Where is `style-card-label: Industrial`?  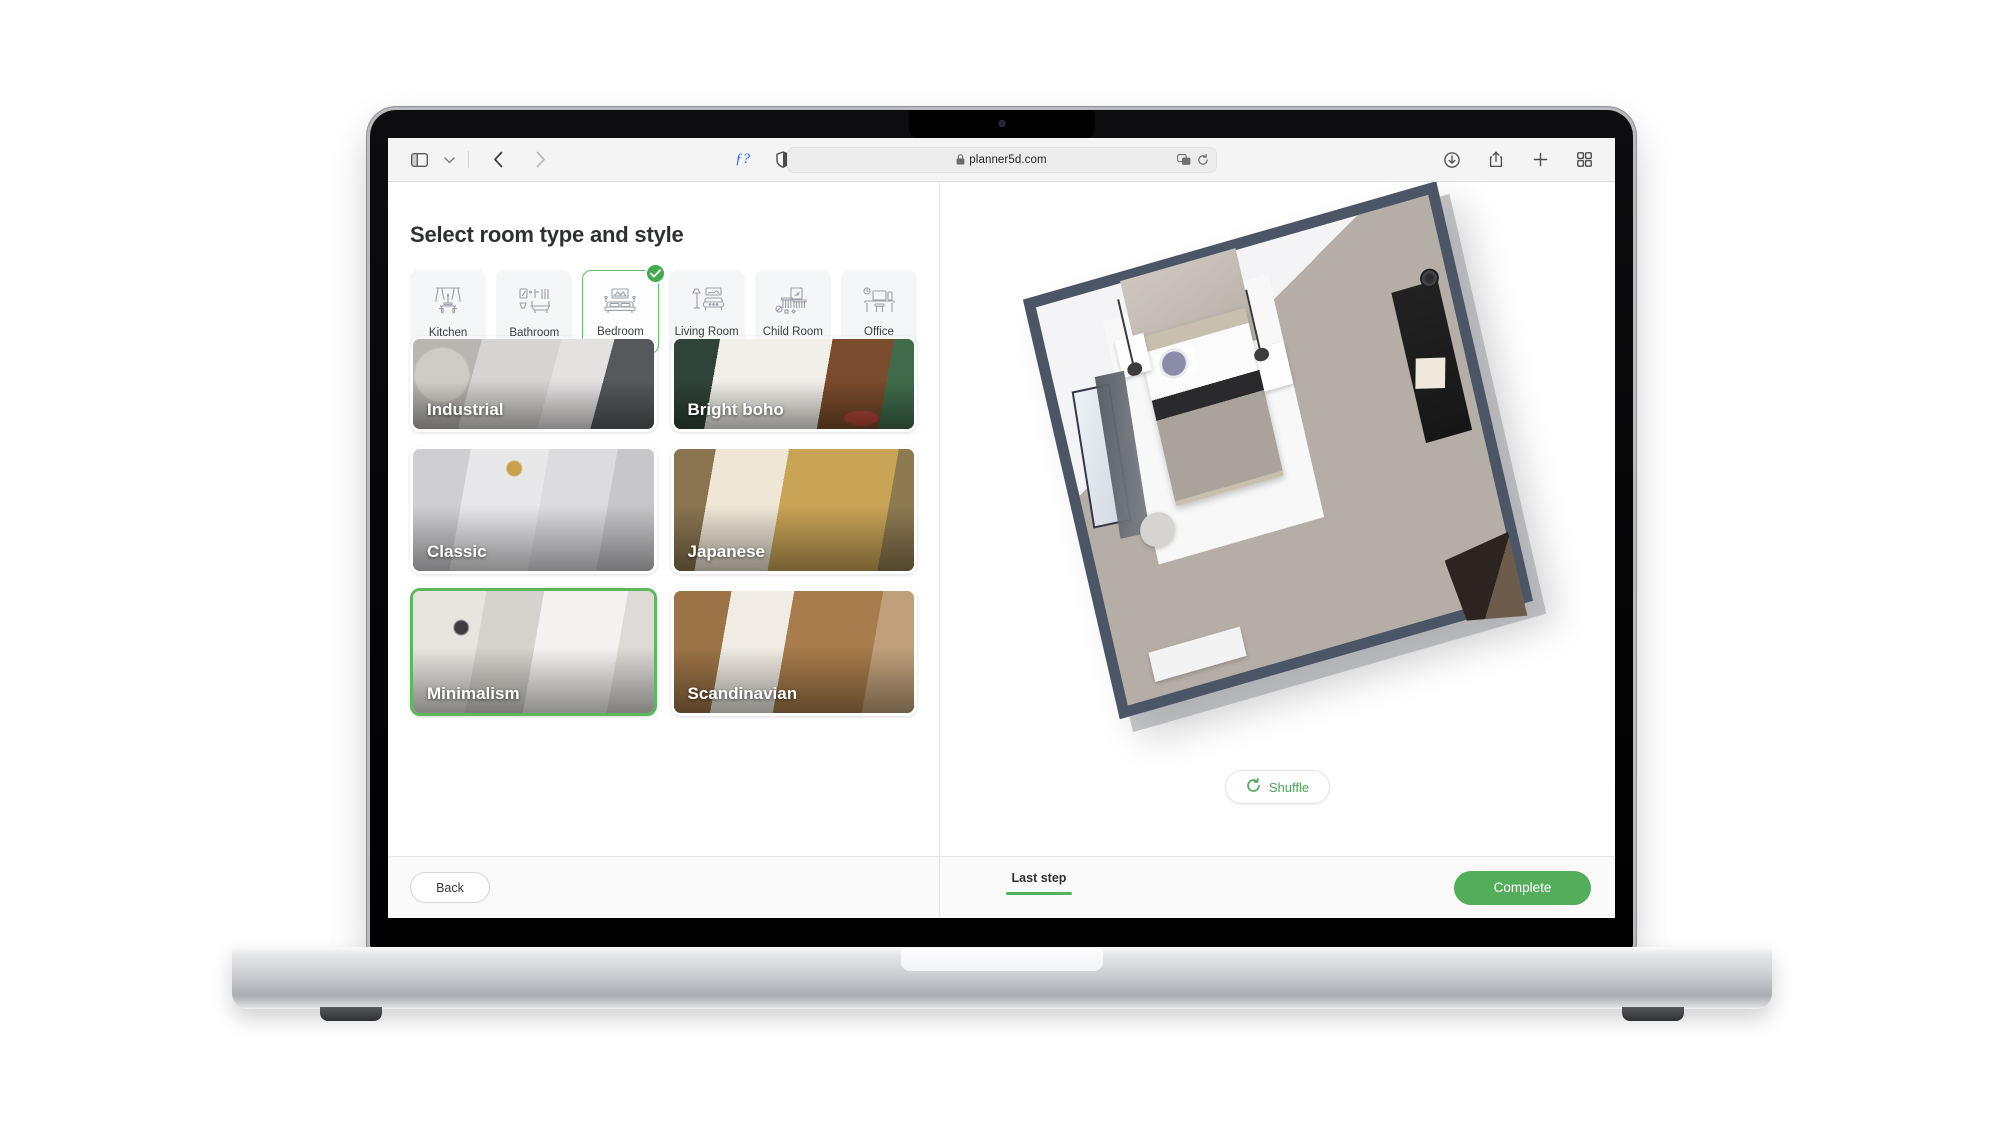
style-card-label: Industrial is located at coordinates (465, 409).